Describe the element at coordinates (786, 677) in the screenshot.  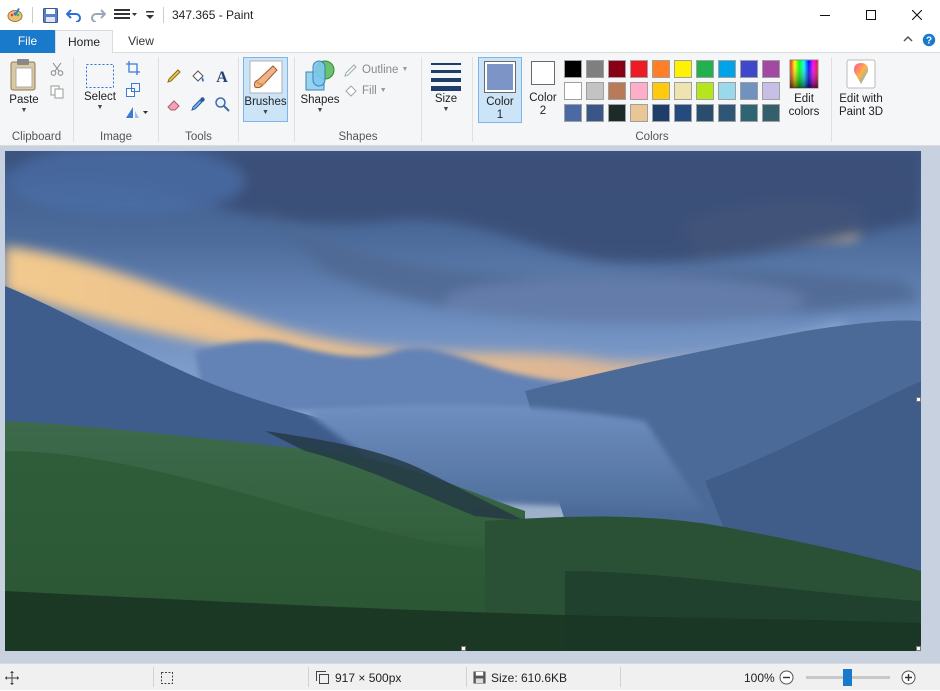
I see `zoom-out-button` at that location.